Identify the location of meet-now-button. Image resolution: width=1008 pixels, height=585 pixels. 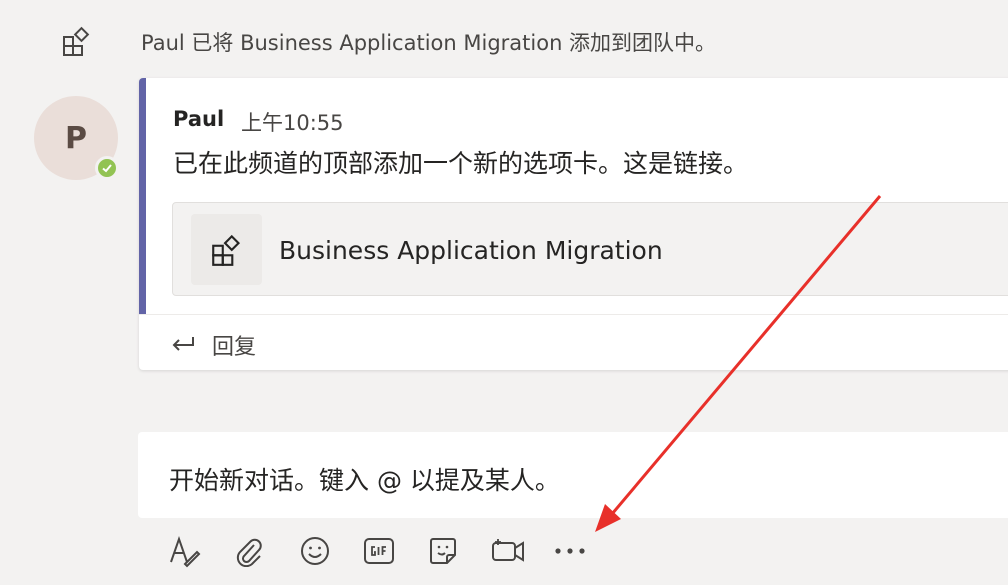
(508, 551).